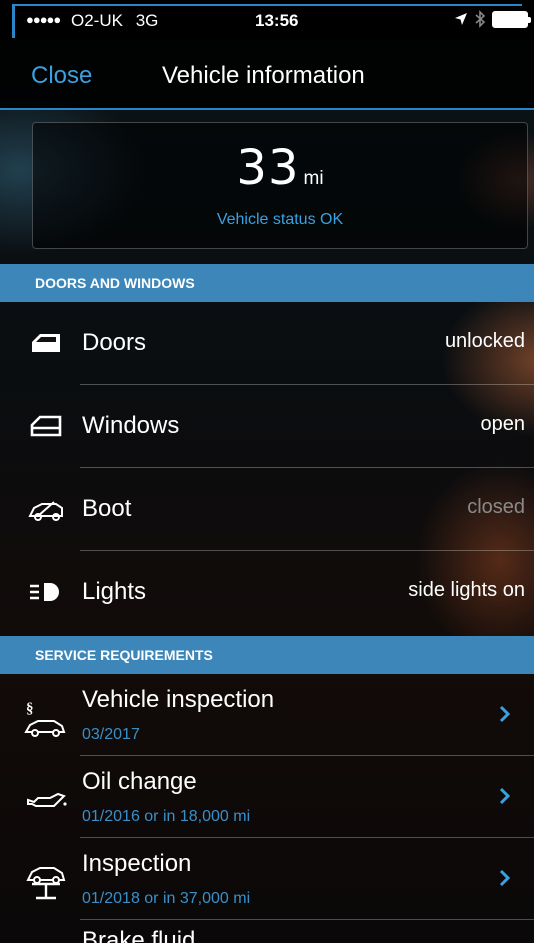 This screenshot has width=534, height=943. What do you see at coordinates (114, 342) in the screenshot?
I see `doors-label: Doors` at bounding box center [114, 342].